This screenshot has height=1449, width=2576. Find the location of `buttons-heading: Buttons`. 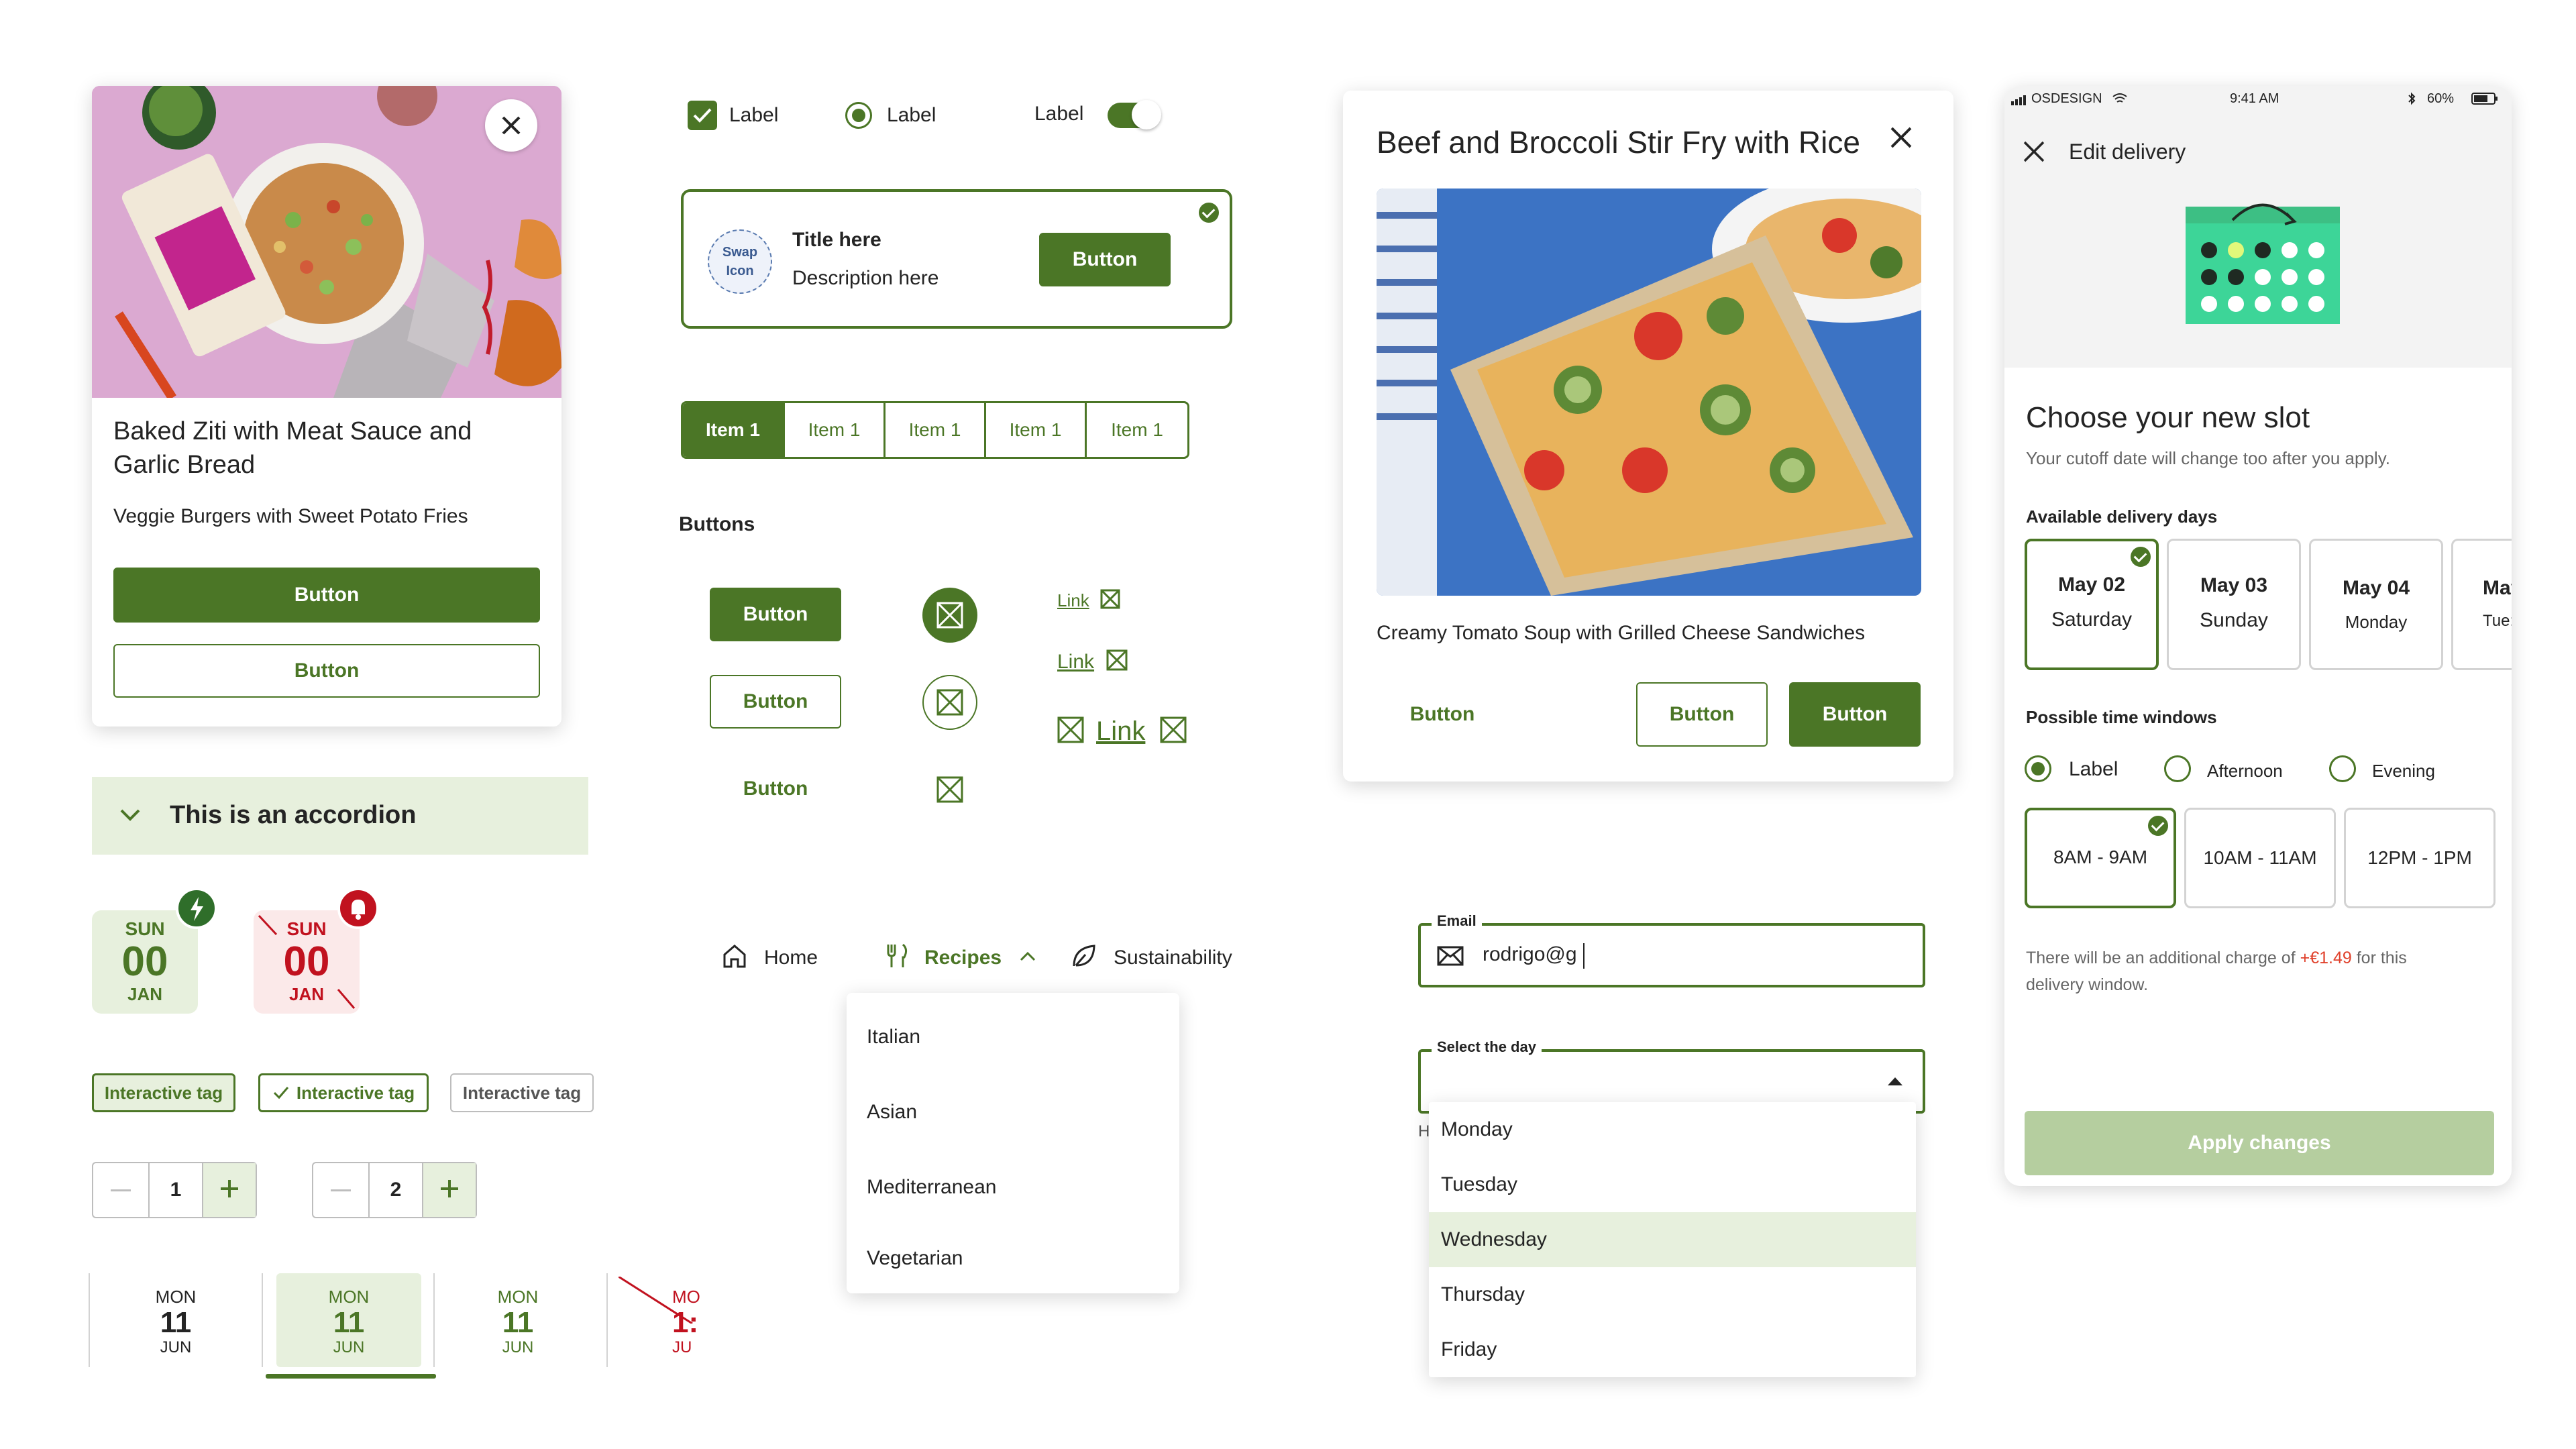

buttons-heading: Buttons is located at coordinates (717, 524).